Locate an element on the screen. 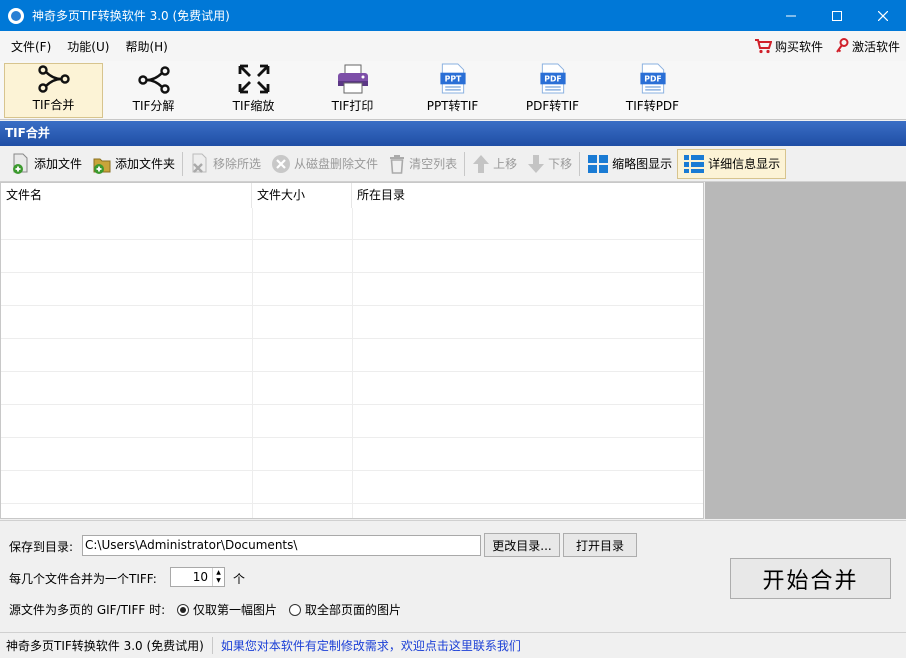 This screenshot has height=658, width=906. tool-label: TIF合并 is located at coordinates (53, 105).